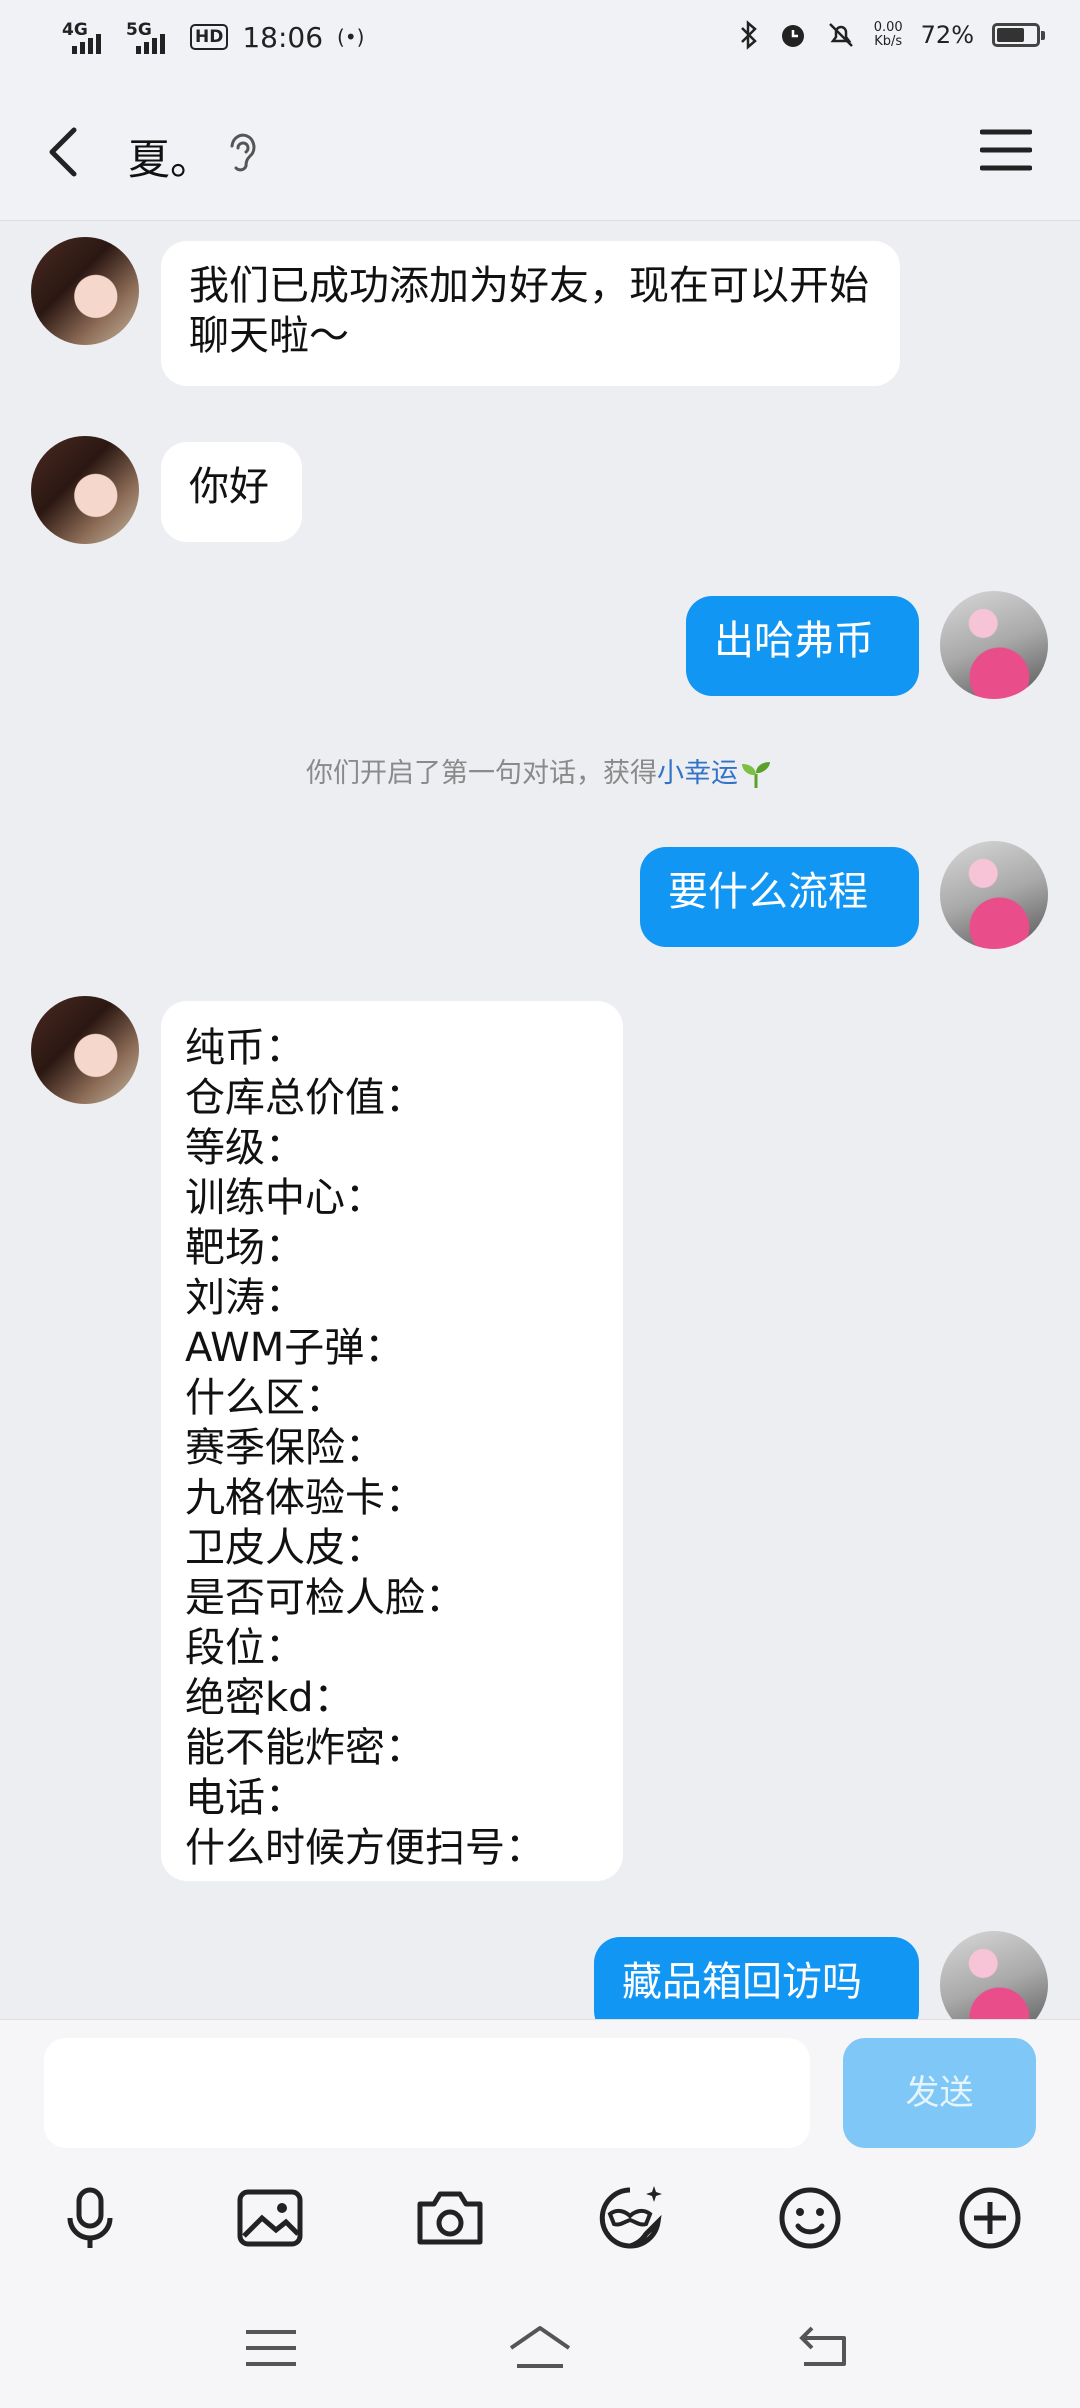 The image size is (1080, 2408). What do you see at coordinates (245, 1648) in the screenshot?
I see `form-list-line: 段位：` at bounding box center [245, 1648].